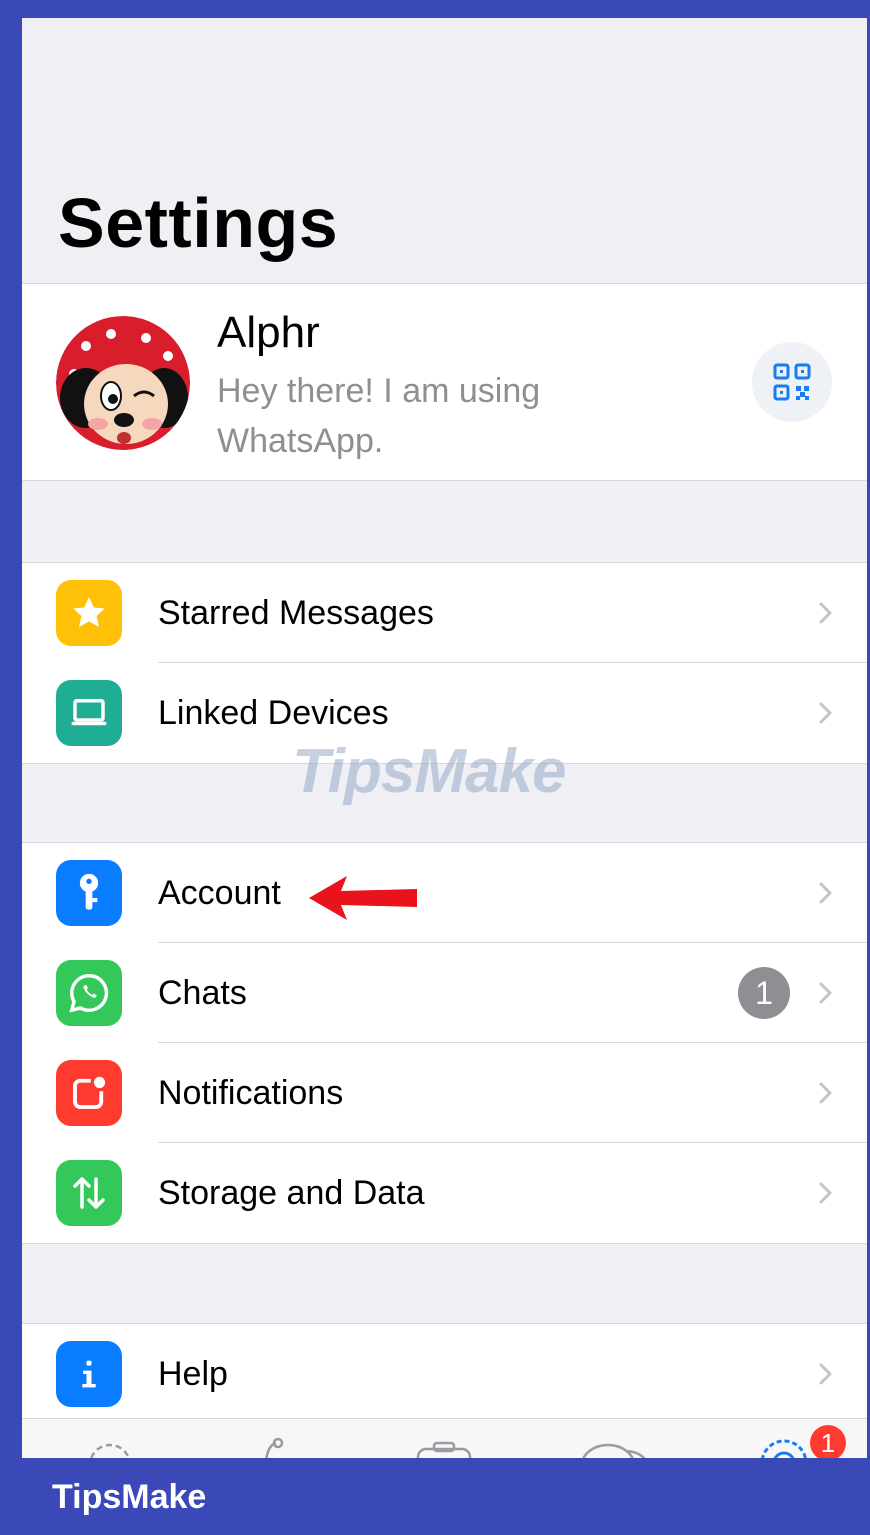 The height and width of the screenshot is (1535, 870). What do you see at coordinates (291, 1192) in the screenshot?
I see `row-label: Storage and Data` at bounding box center [291, 1192].